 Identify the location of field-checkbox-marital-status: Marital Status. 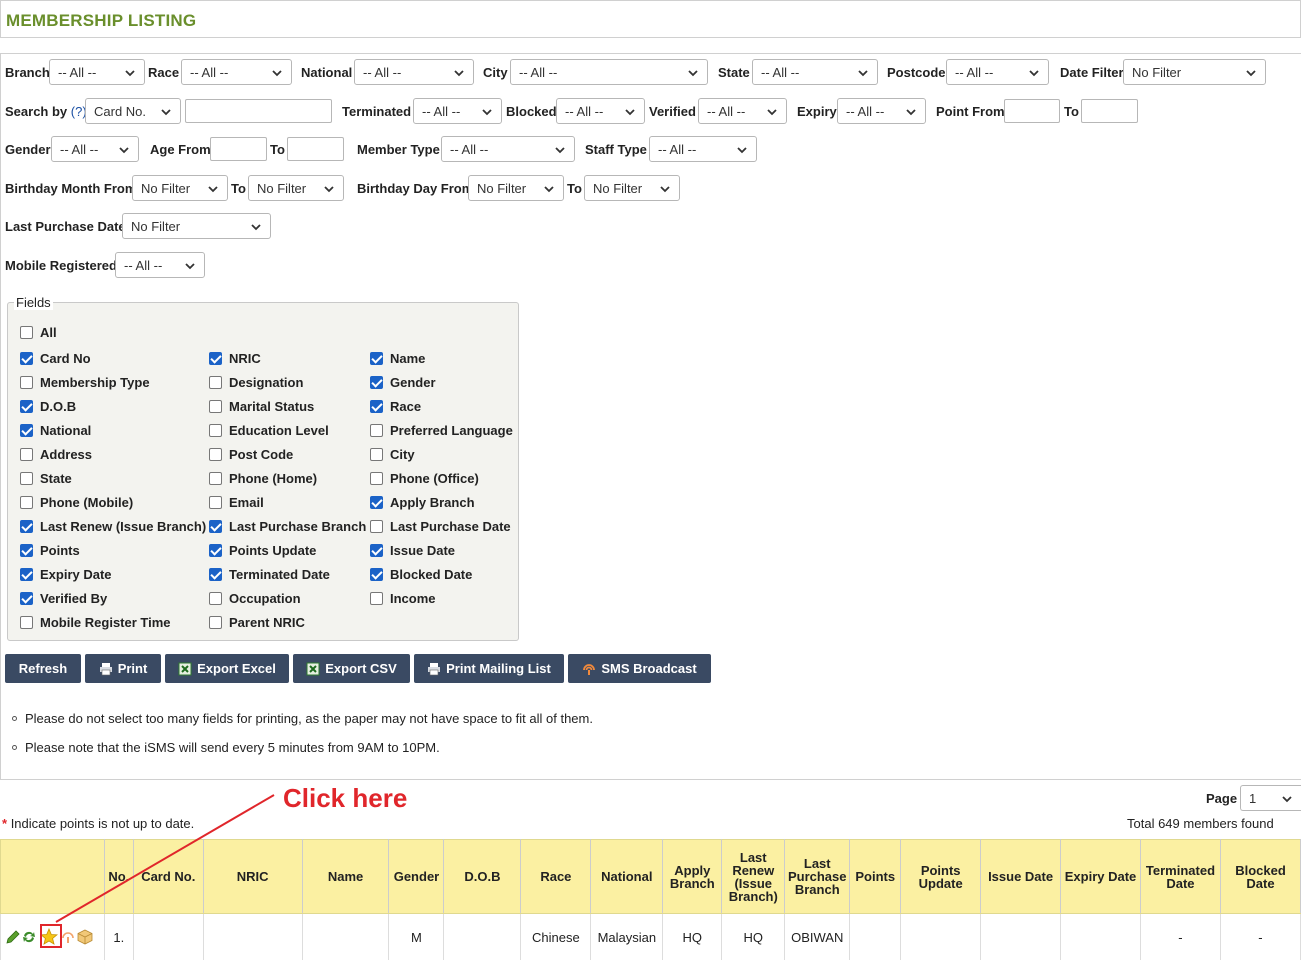
(261, 406).